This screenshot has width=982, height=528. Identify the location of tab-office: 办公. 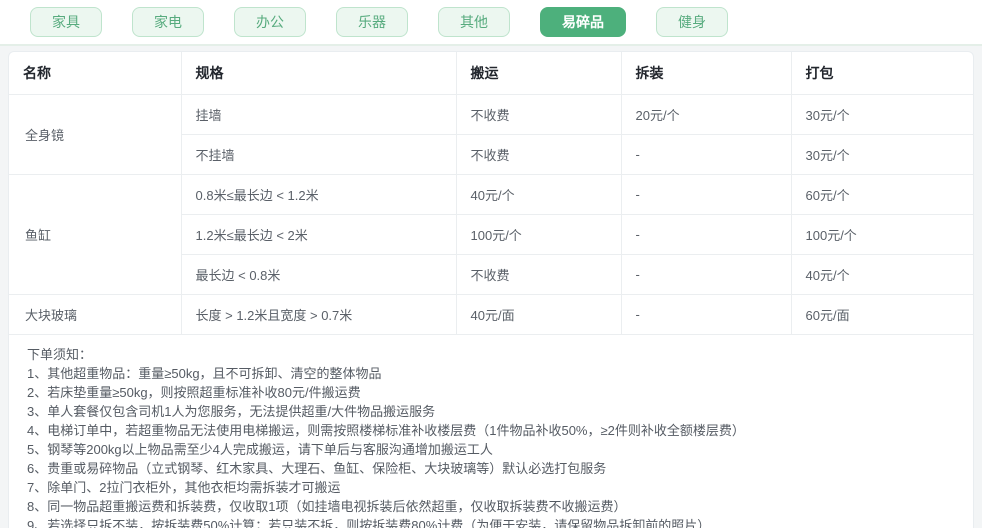
(270, 22).